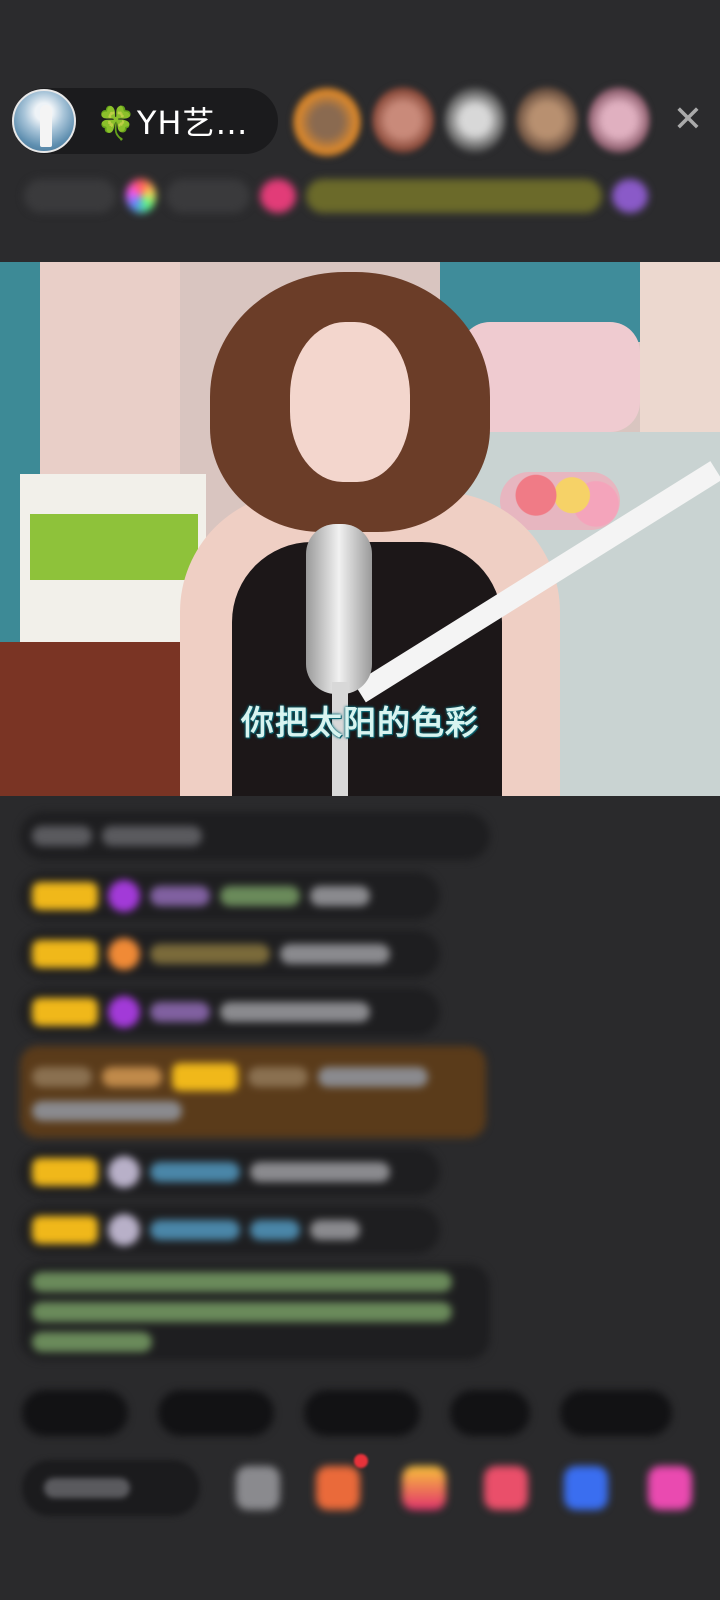  I want to click on system-notice, so click(255, 1312).